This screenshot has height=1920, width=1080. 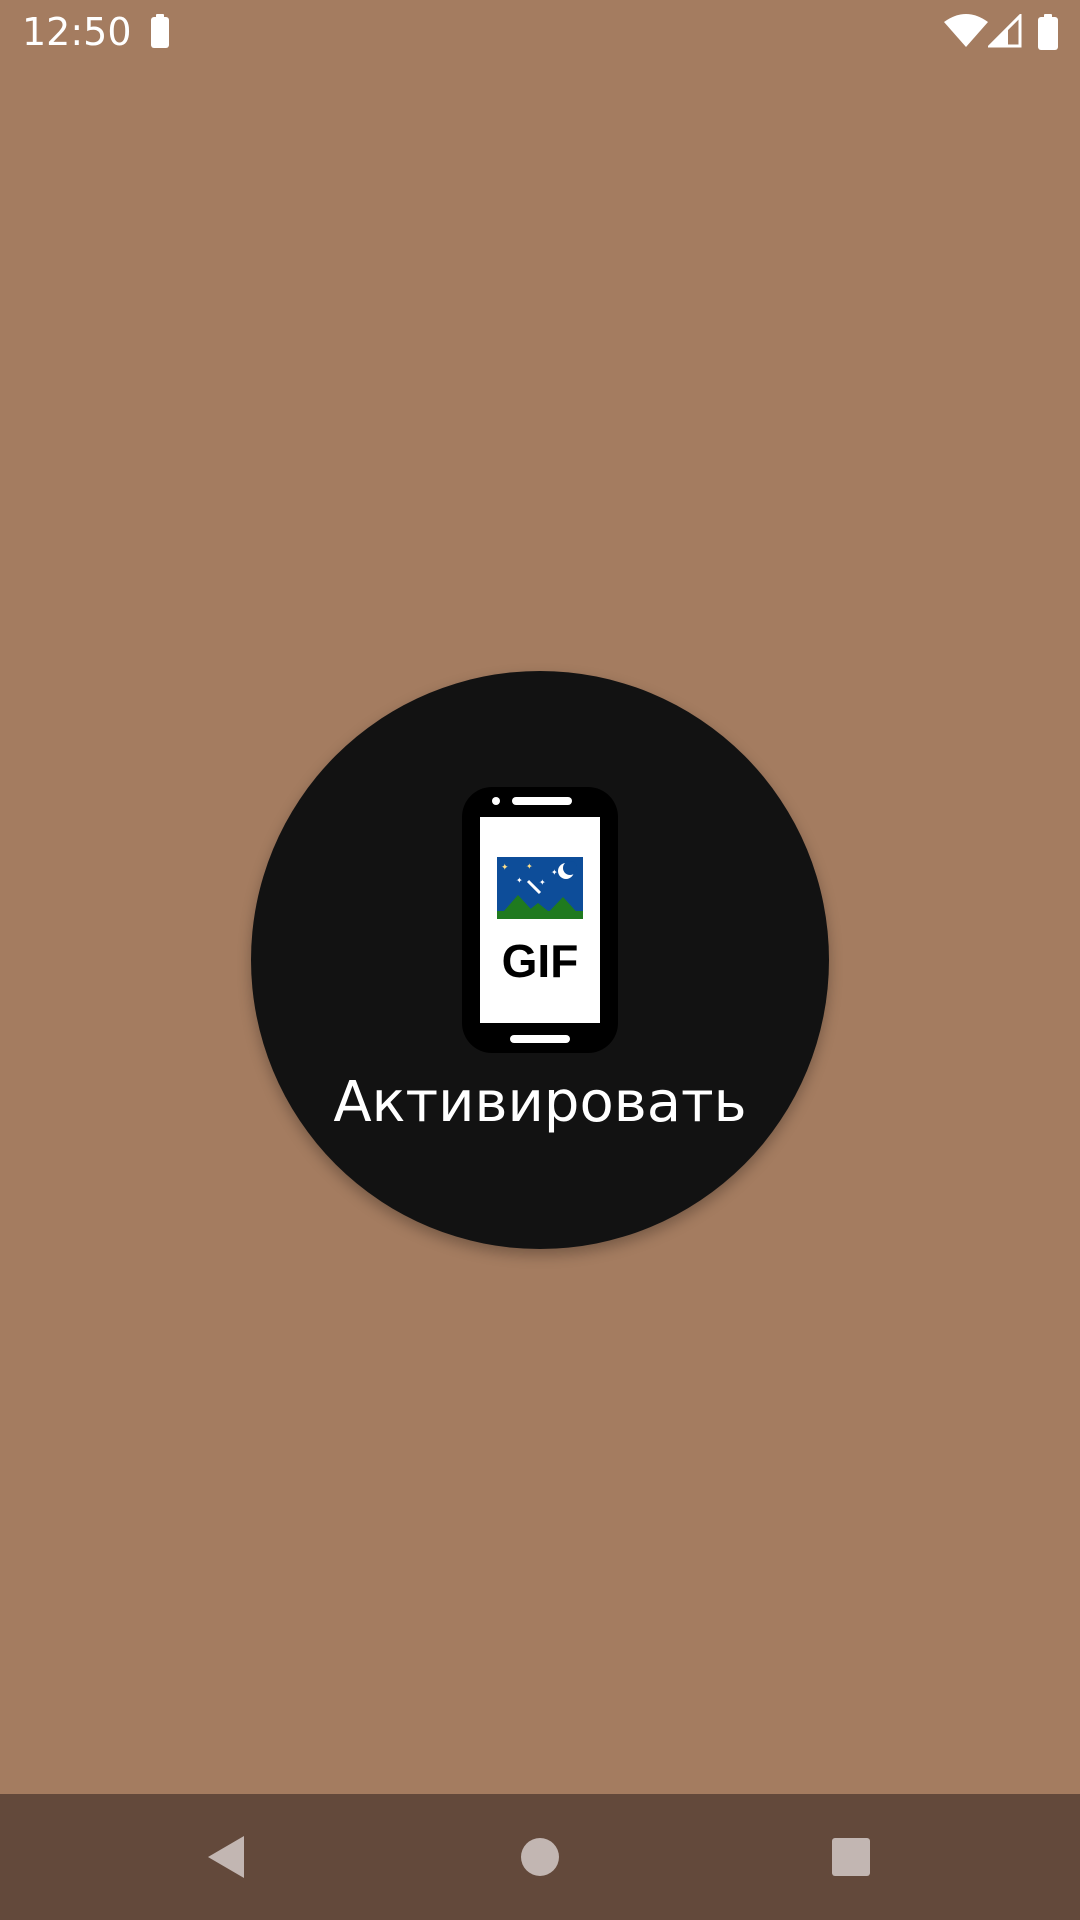 I want to click on home-icon, so click(x=540, y=1857).